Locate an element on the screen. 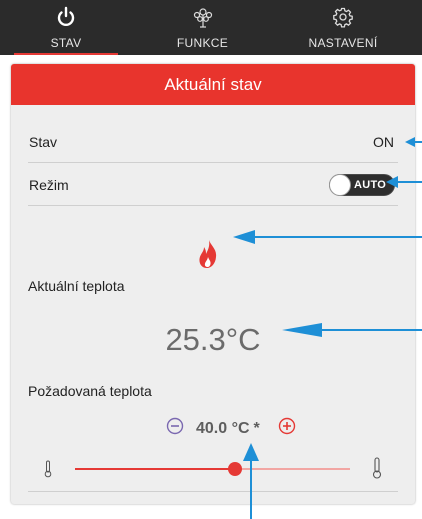  toggle-knob is located at coordinates (340, 185).